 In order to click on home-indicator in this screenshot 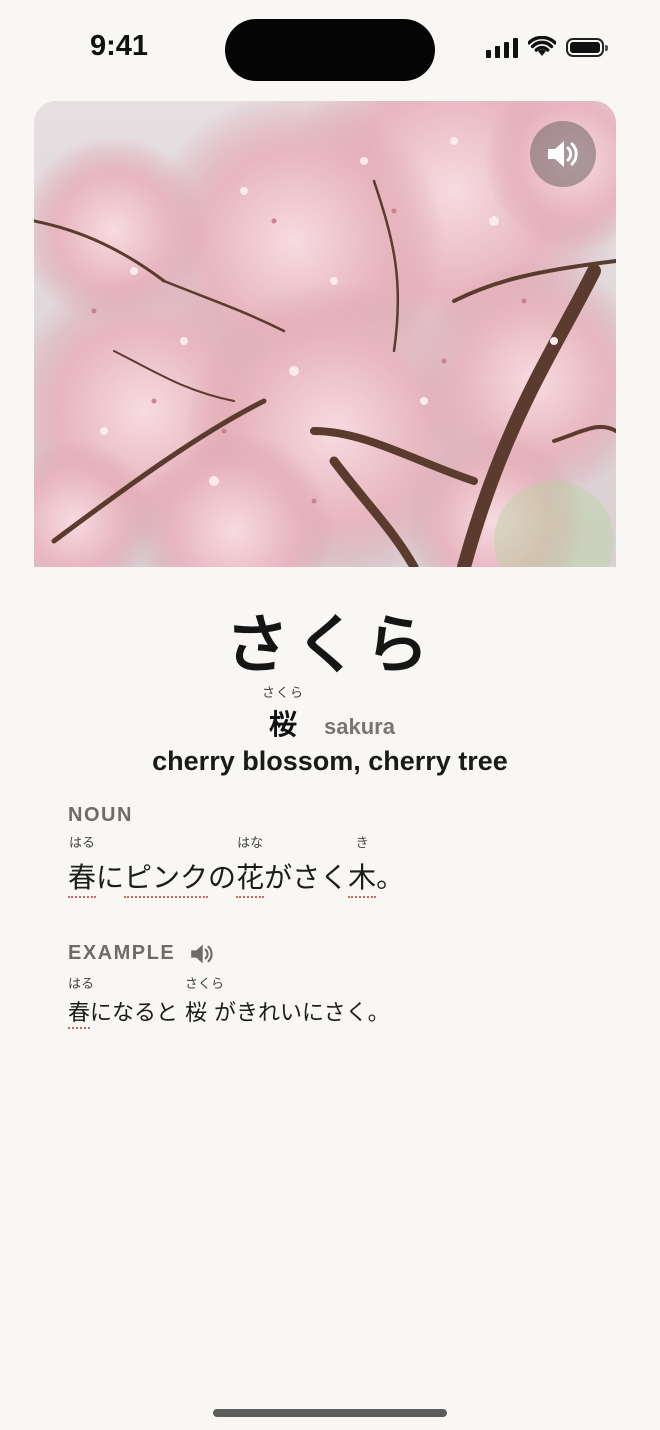, I will do `click(330, 1413)`.